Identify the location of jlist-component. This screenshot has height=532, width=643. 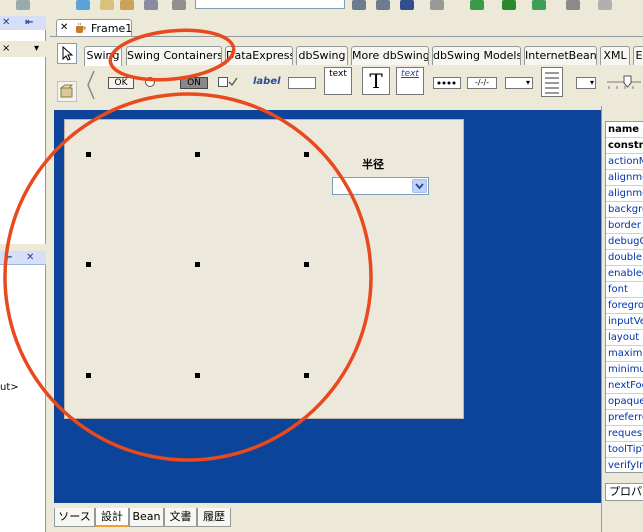
(552, 82).